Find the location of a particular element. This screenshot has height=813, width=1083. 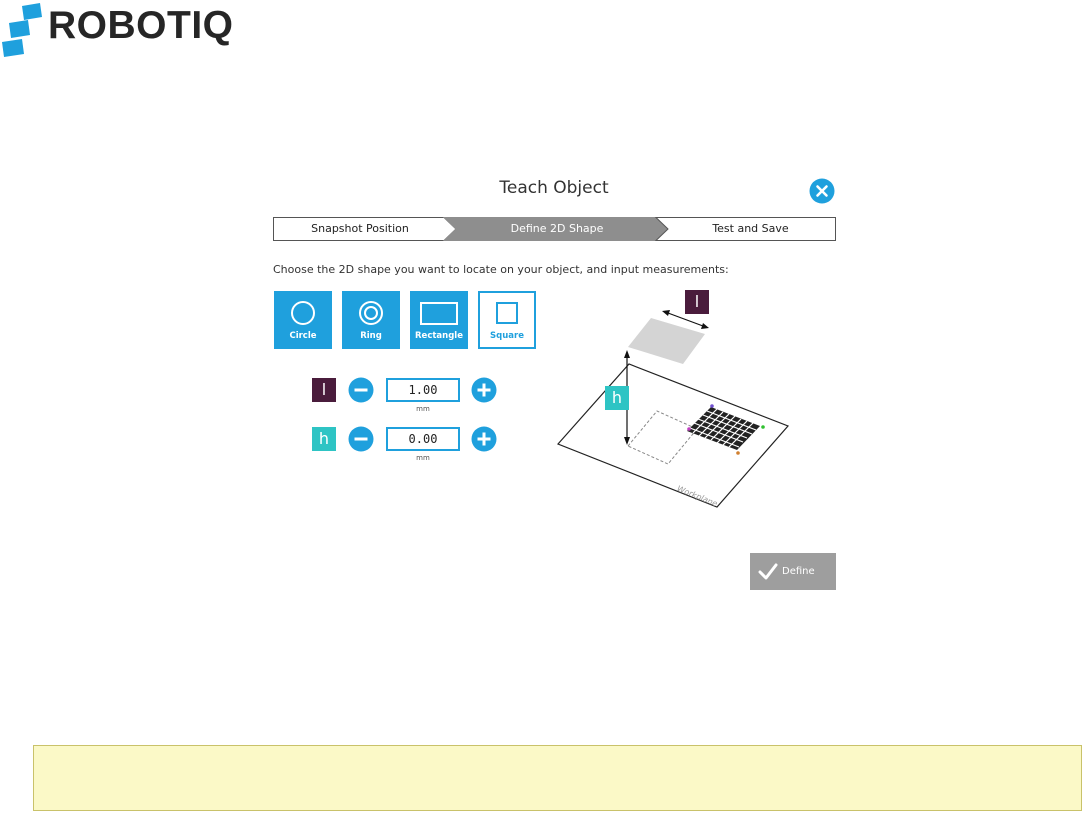

step-define-2d-shape: Define 2D Shape is located at coordinates (557, 229).